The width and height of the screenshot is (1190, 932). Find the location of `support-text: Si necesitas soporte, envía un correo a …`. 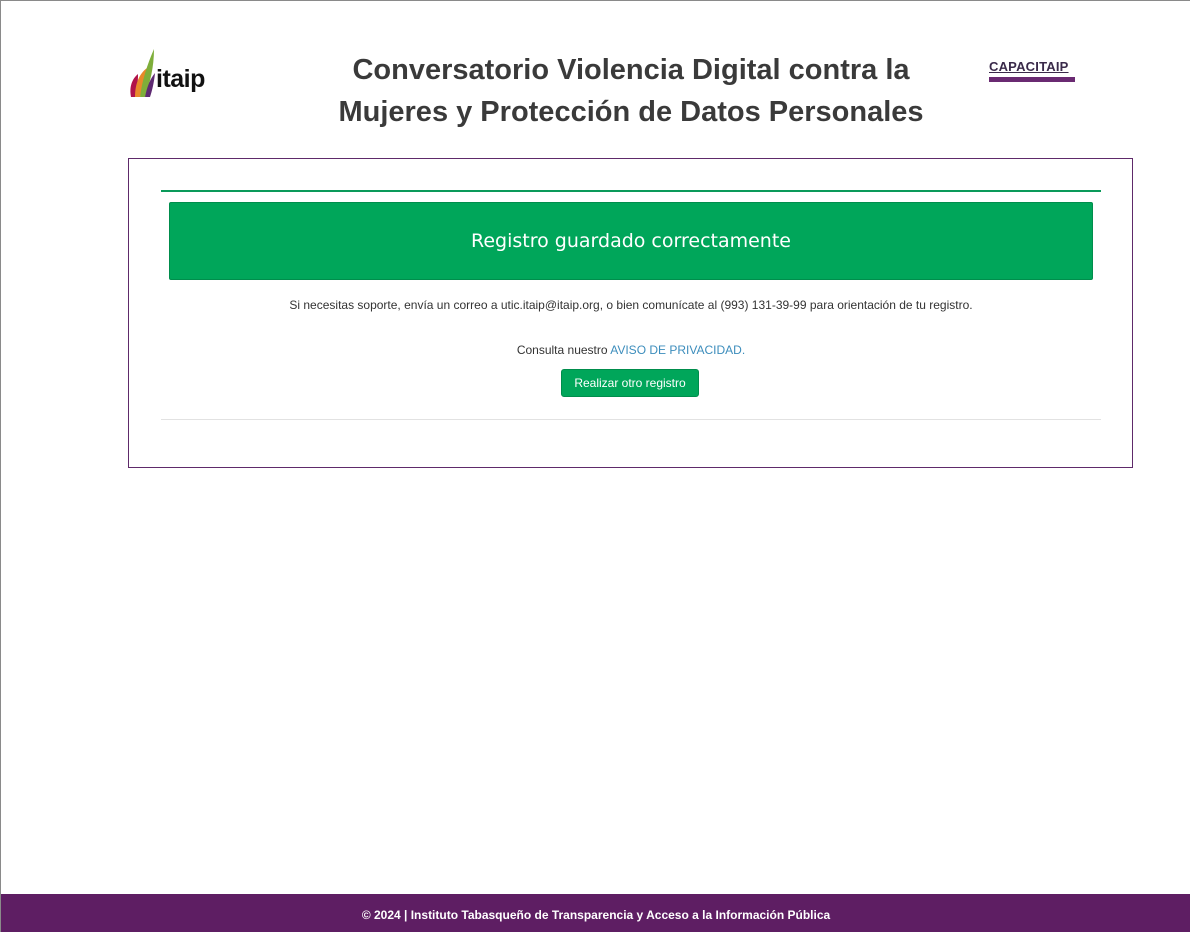

support-text: Si necesitas soporte, envía un correo a … is located at coordinates (631, 305).